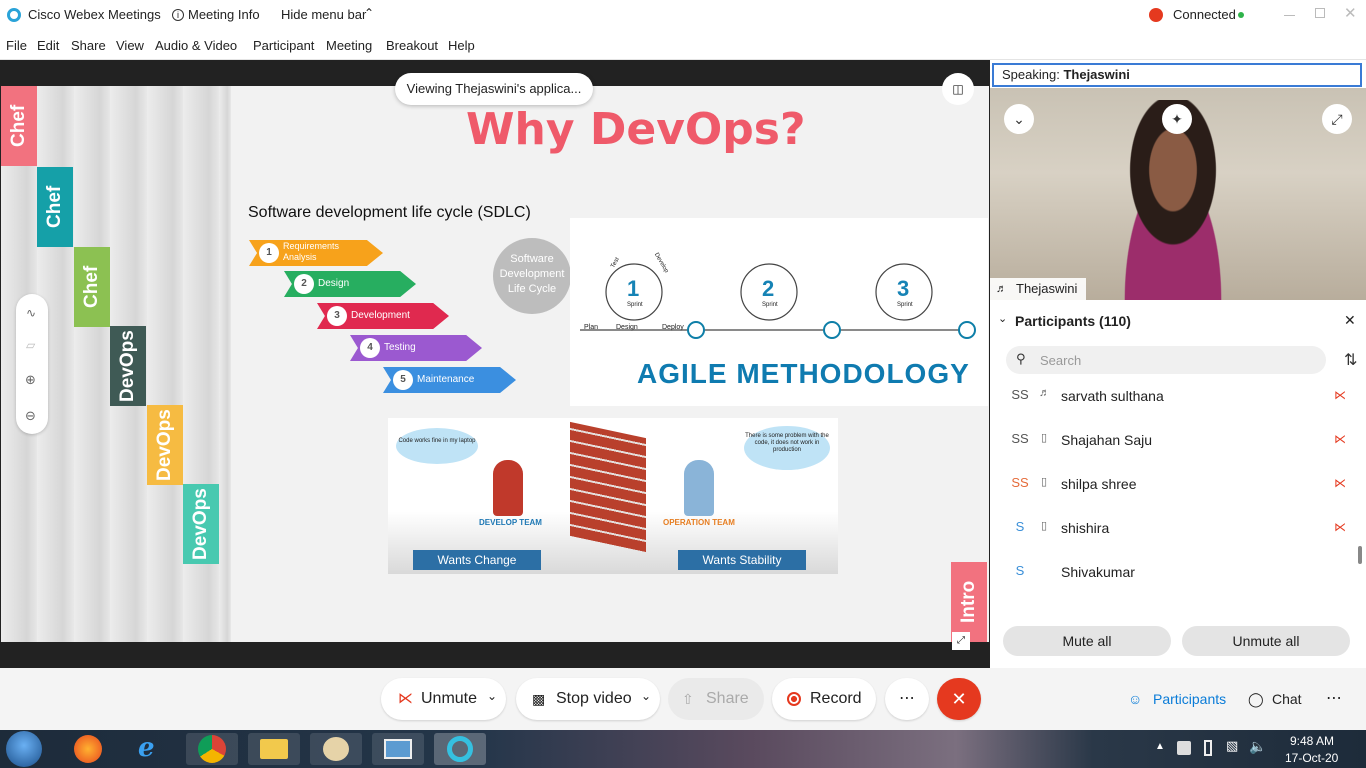 This screenshot has width=1366, height=768. I want to click on participant-row: S ▯ shishira ⋉, so click(1178, 529).